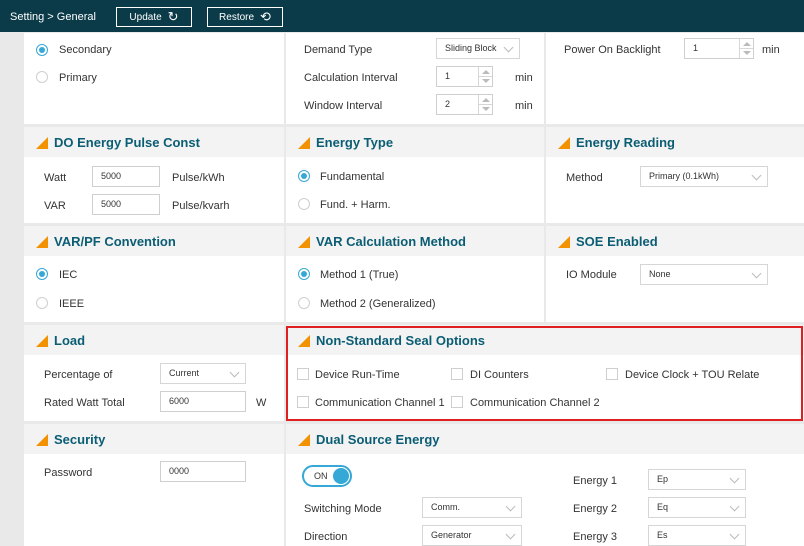 This screenshot has height=546, width=804. Describe the element at coordinates (70, 340) in the screenshot. I see `load-title: Load` at that location.